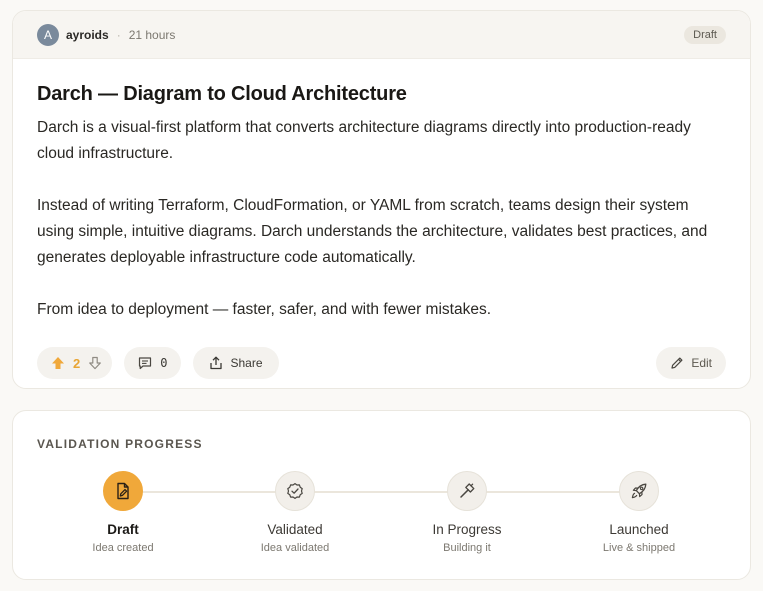  What do you see at coordinates (123, 548) in the screenshot?
I see `step-subtitle: Idea created` at bounding box center [123, 548].